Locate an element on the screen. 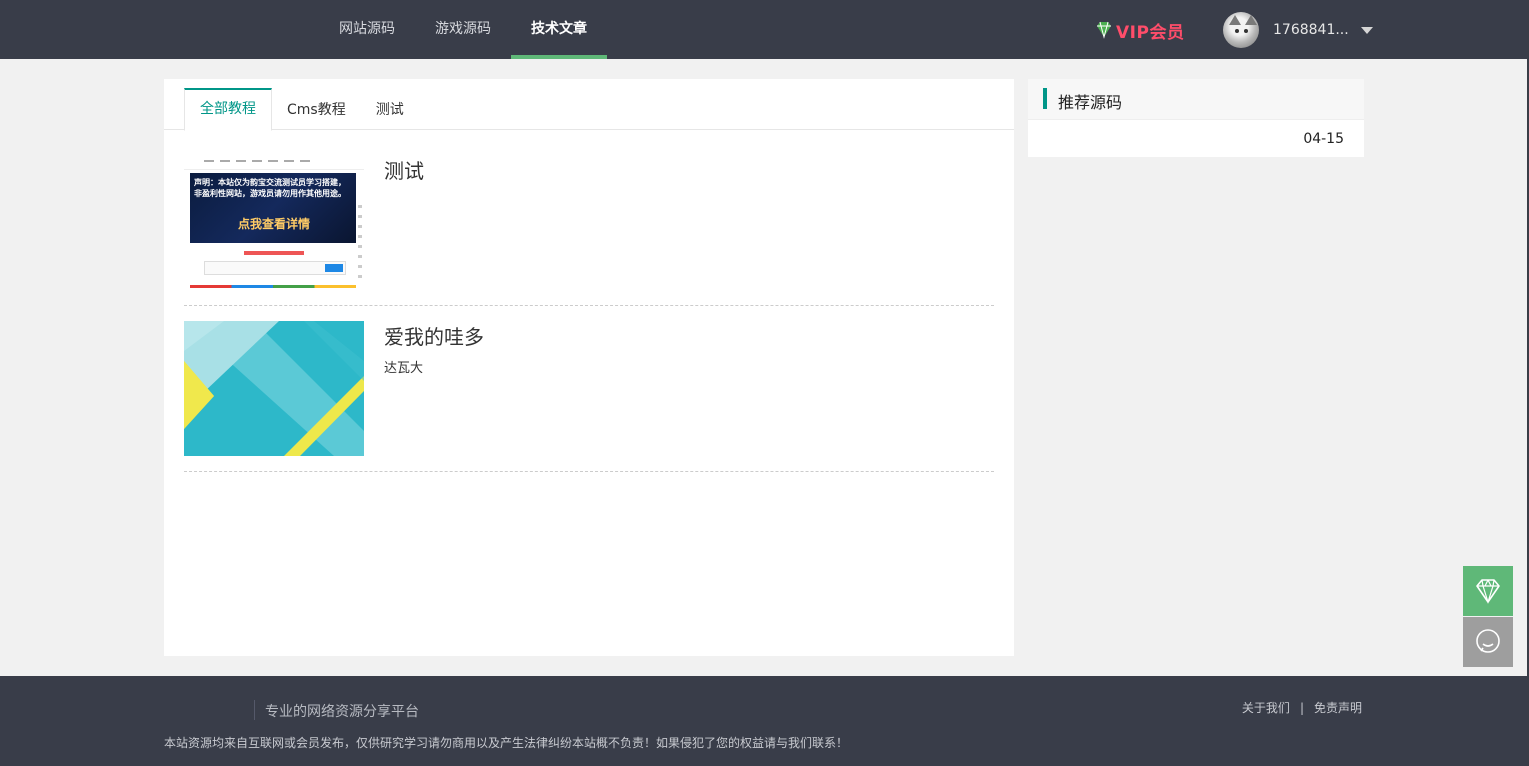  main-nav: 网站源码 游戏源码 技术文章 is located at coordinates (463, 29).